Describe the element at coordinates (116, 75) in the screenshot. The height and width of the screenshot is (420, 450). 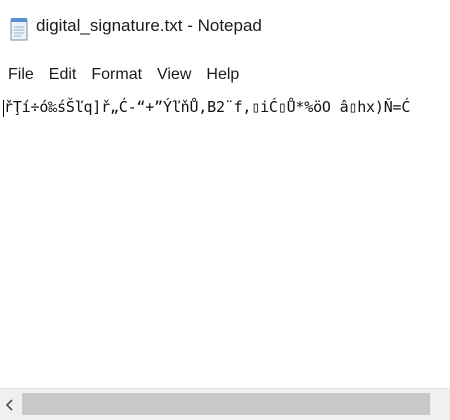
I see `menu-format: Format` at that location.